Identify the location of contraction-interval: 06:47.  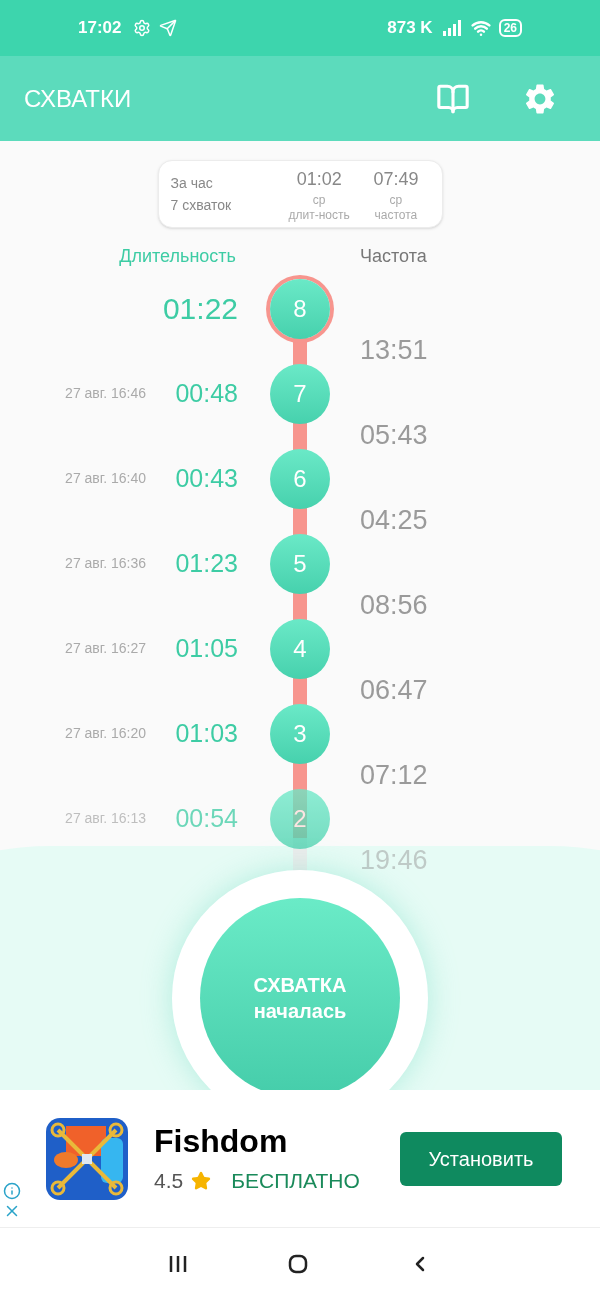
(394, 691).